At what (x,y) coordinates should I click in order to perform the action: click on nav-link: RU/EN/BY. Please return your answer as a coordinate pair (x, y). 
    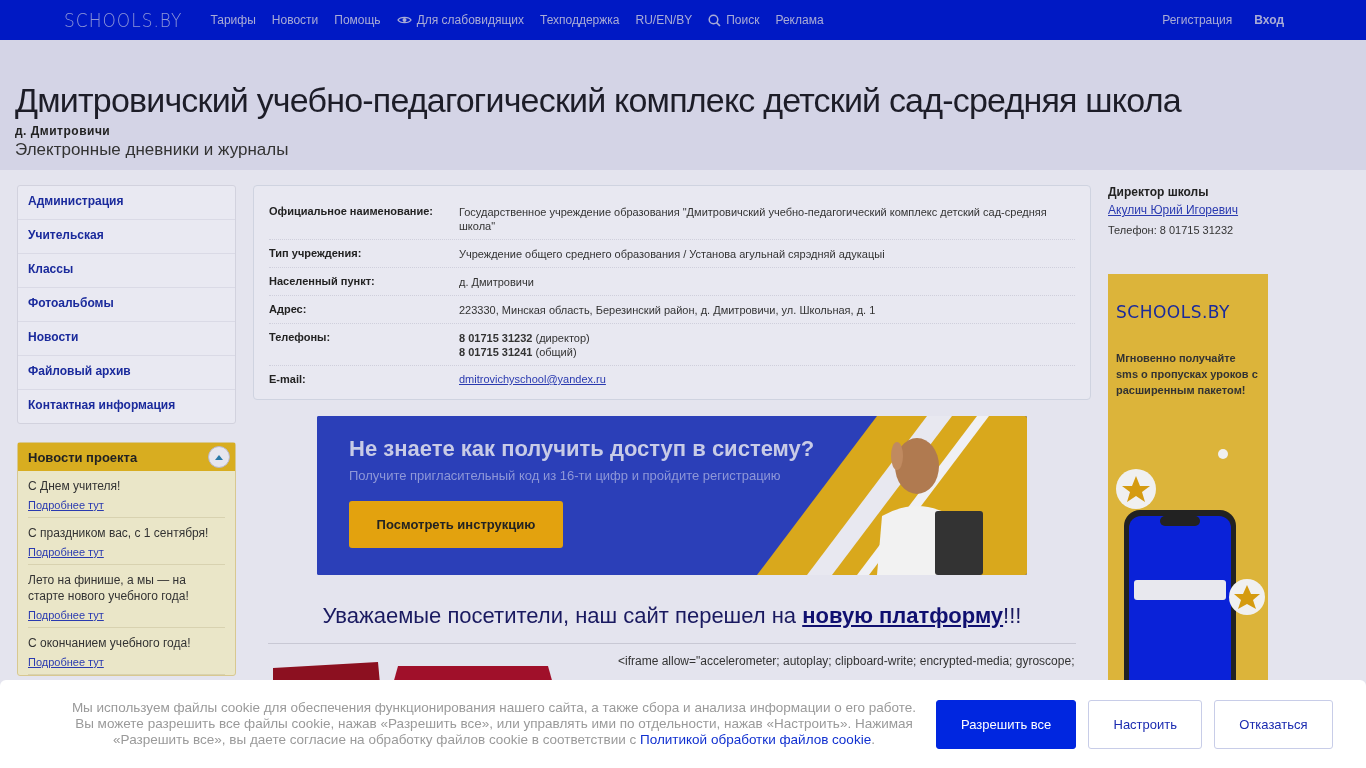
    Looking at the image, I should click on (664, 20).